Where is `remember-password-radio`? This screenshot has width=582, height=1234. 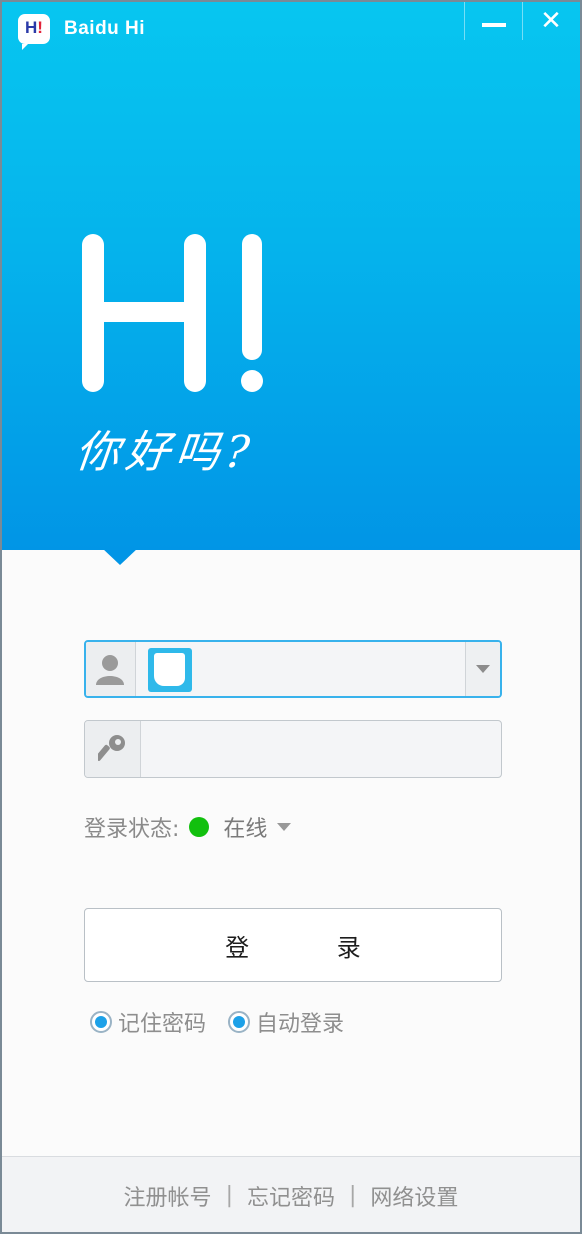
remember-password-radio is located at coordinates (101, 1022).